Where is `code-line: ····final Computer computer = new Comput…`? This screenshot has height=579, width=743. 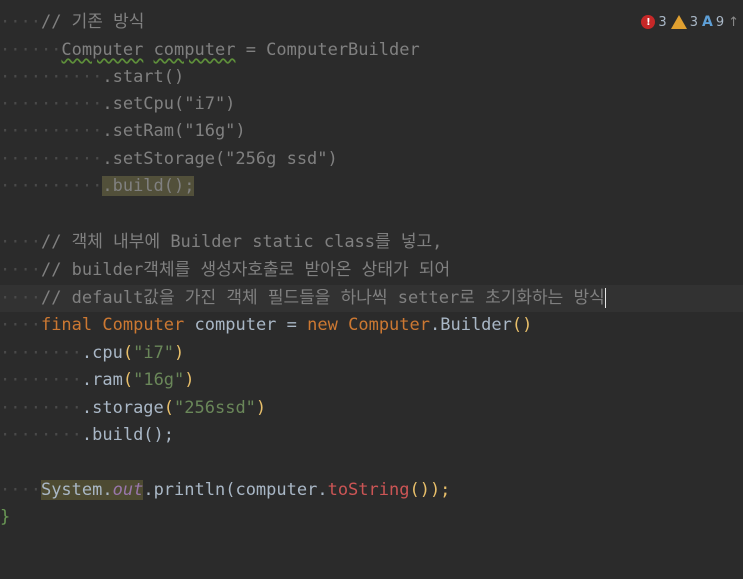 code-line: ····final Computer computer = new Comput… is located at coordinates (371, 325).